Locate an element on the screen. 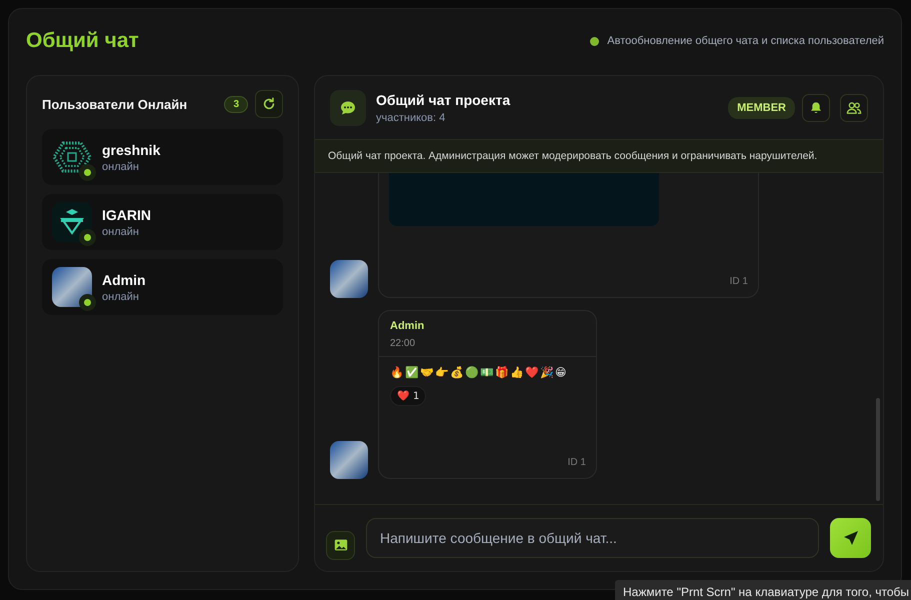 This screenshot has width=911, height=600. panel-title: Пользователи Онлайн is located at coordinates (115, 104).